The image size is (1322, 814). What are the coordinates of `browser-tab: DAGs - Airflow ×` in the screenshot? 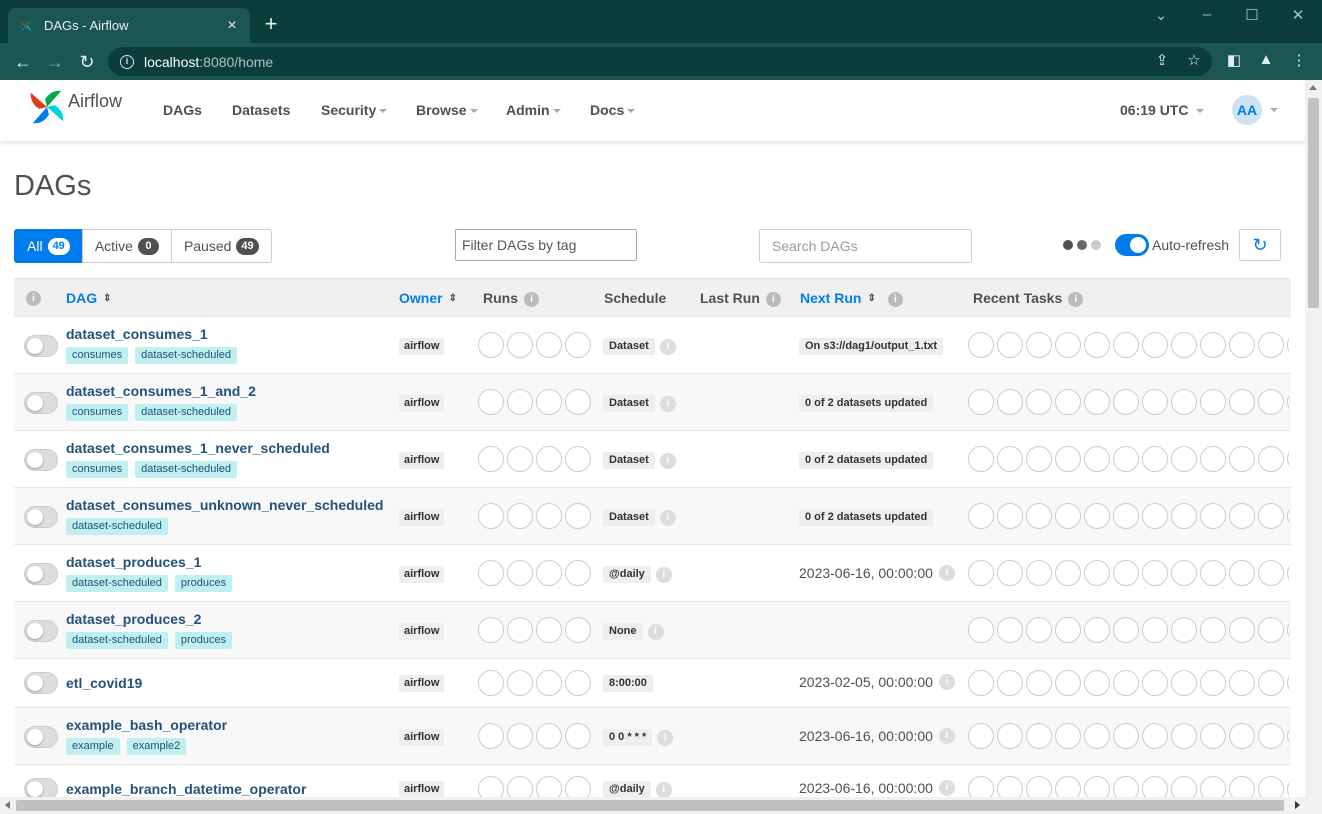 It's located at (129, 25).